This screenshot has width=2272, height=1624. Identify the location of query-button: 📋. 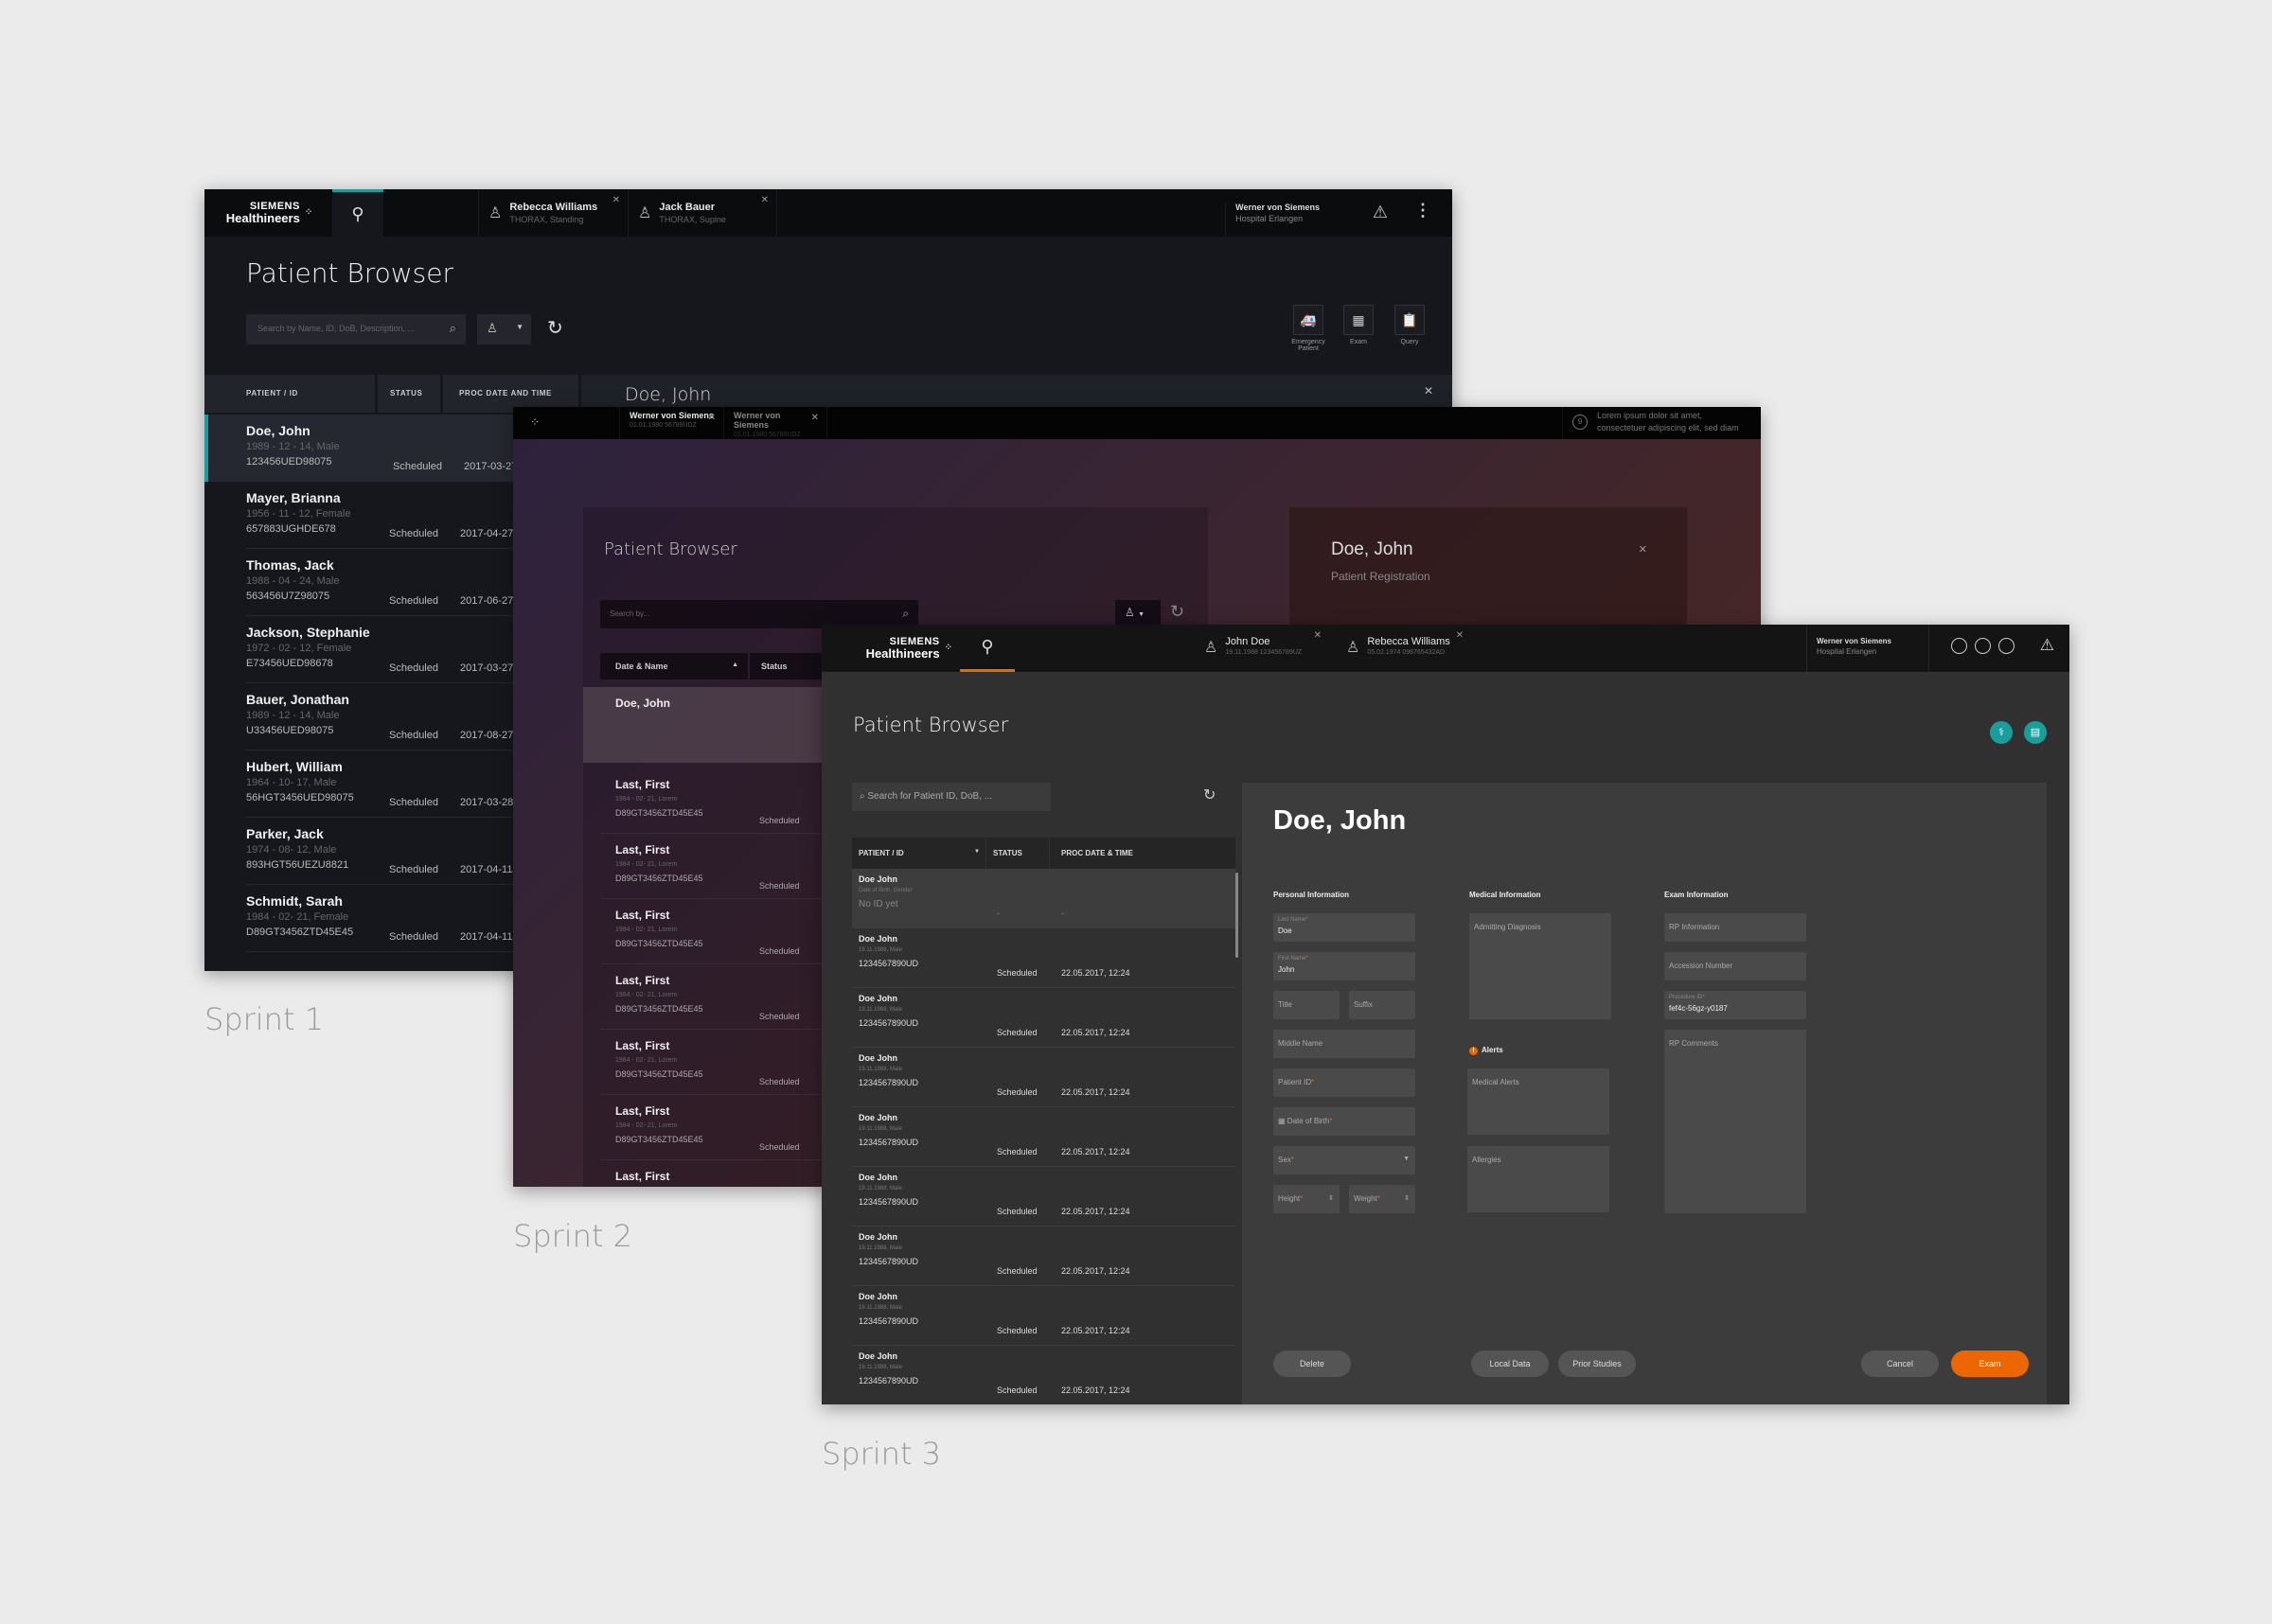
(1409, 320).